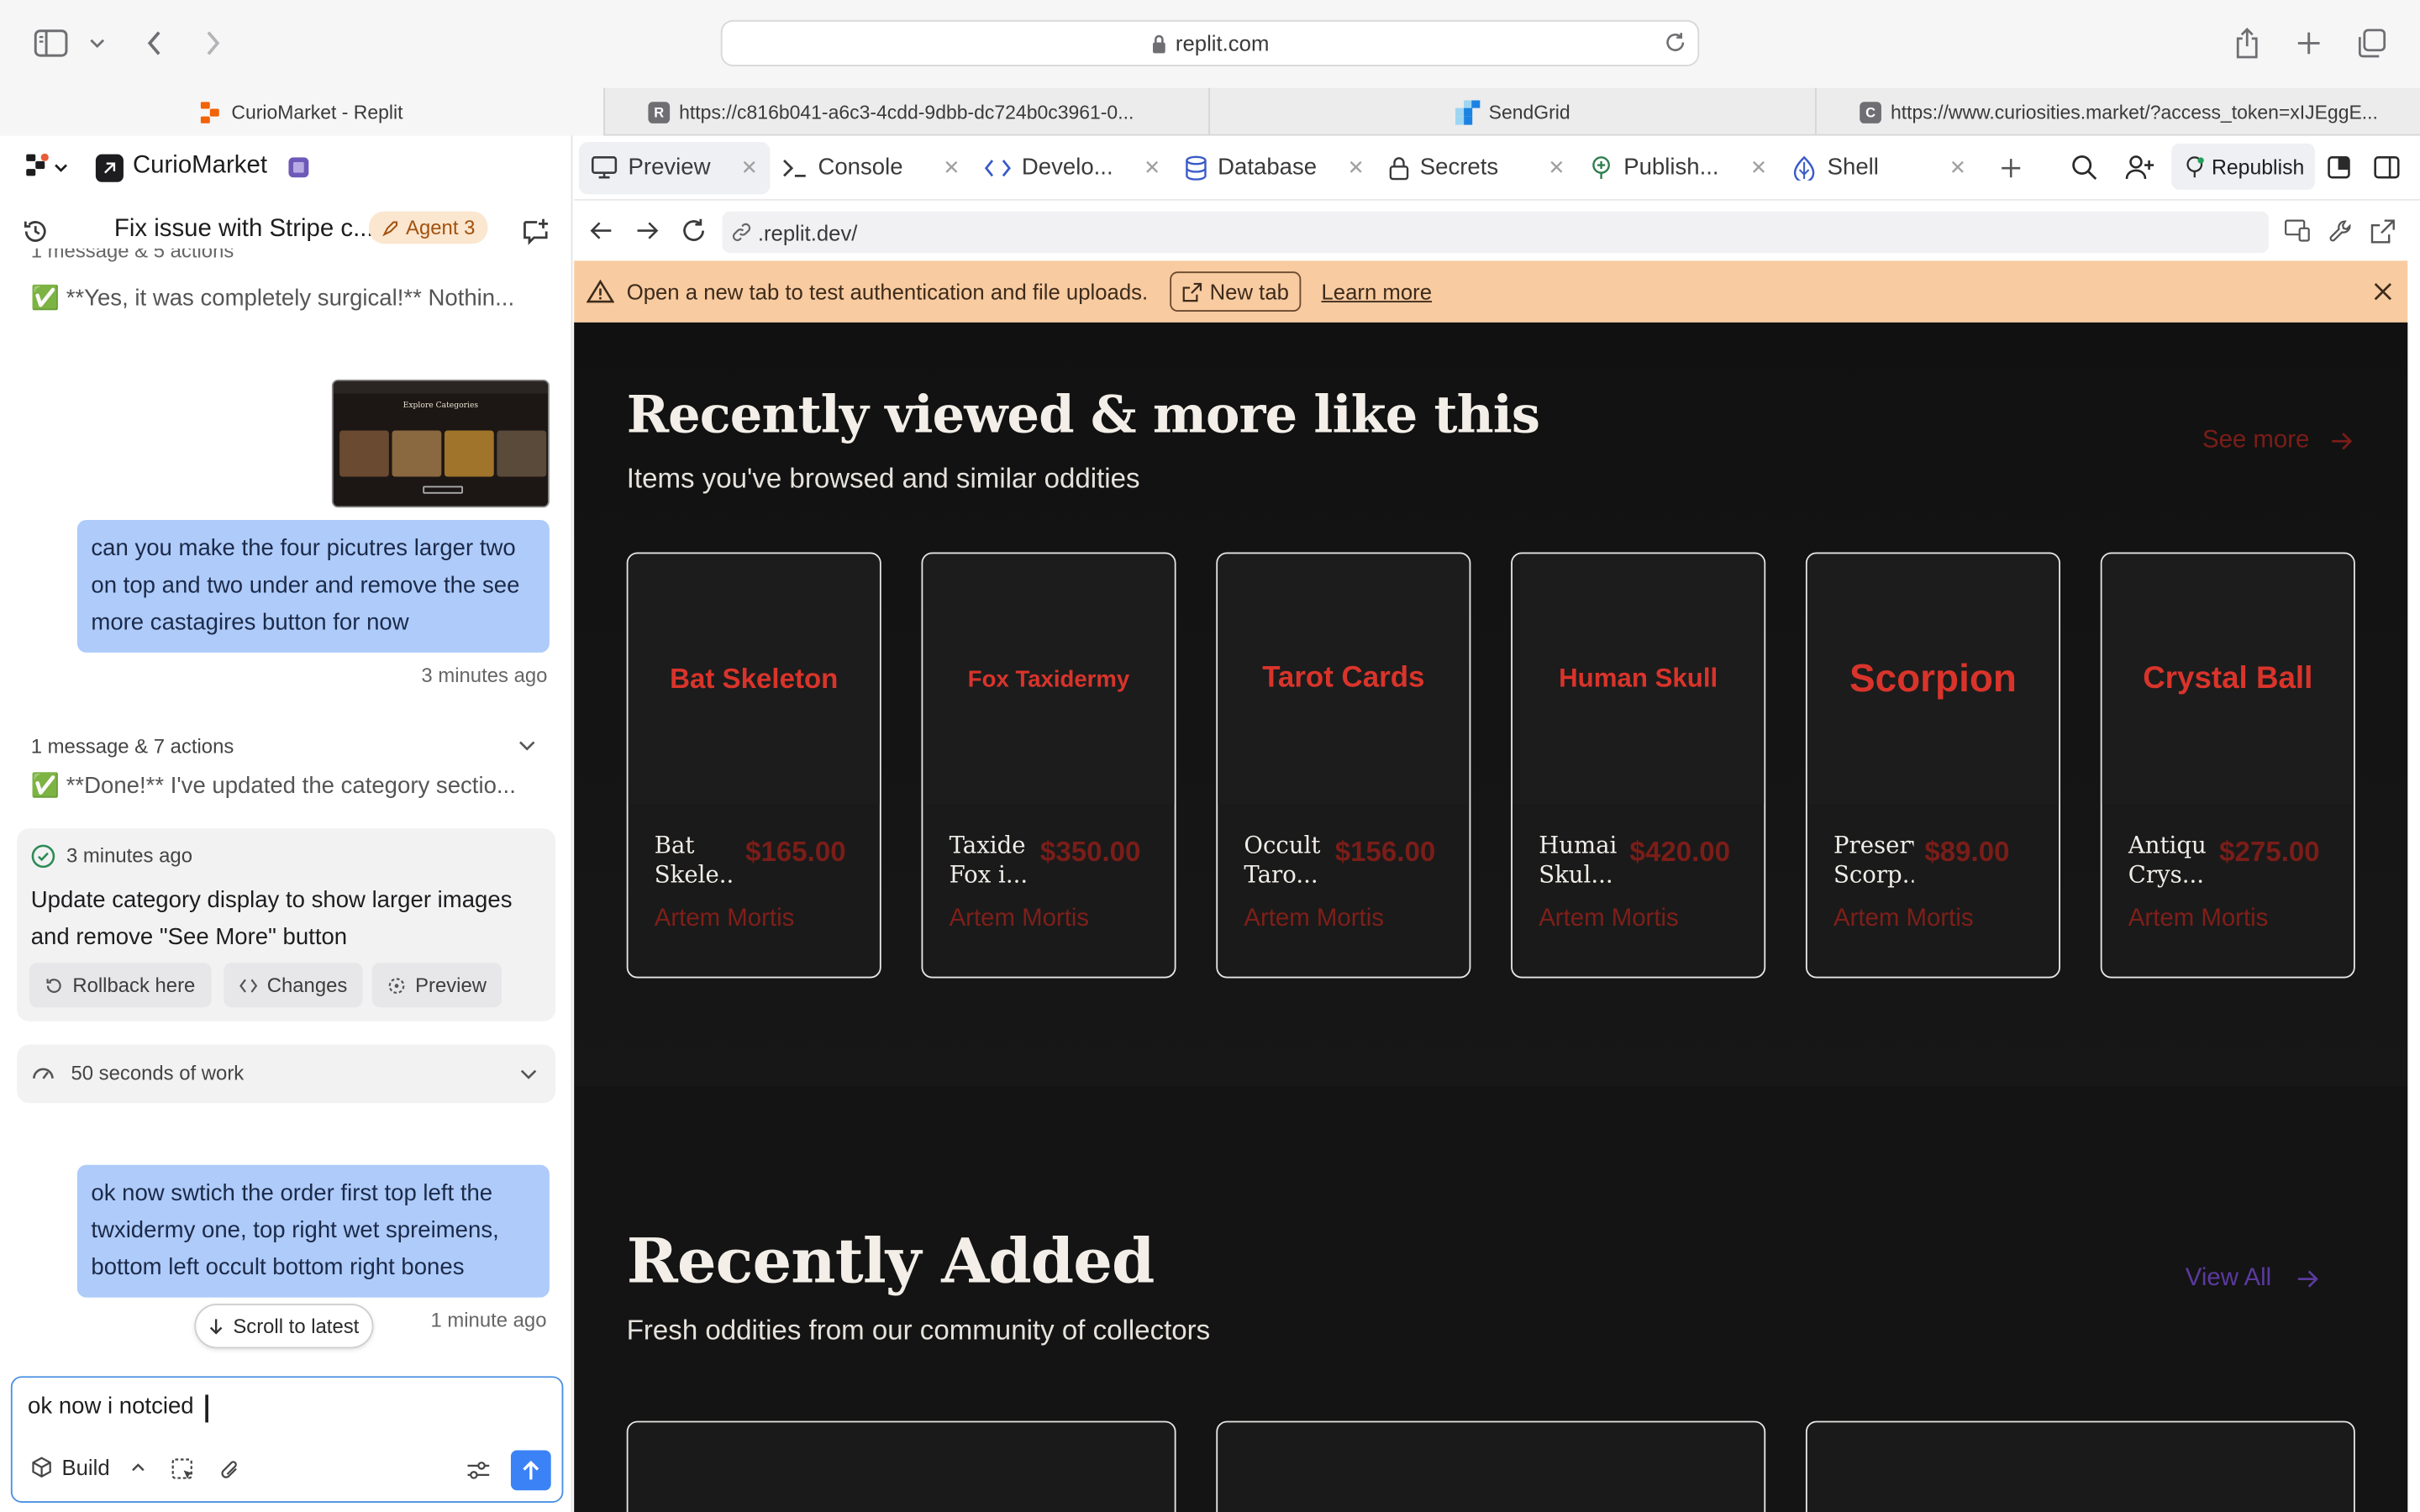 This screenshot has width=2420, height=1512. I want to click on open-external-icon, so click(2383, 231).